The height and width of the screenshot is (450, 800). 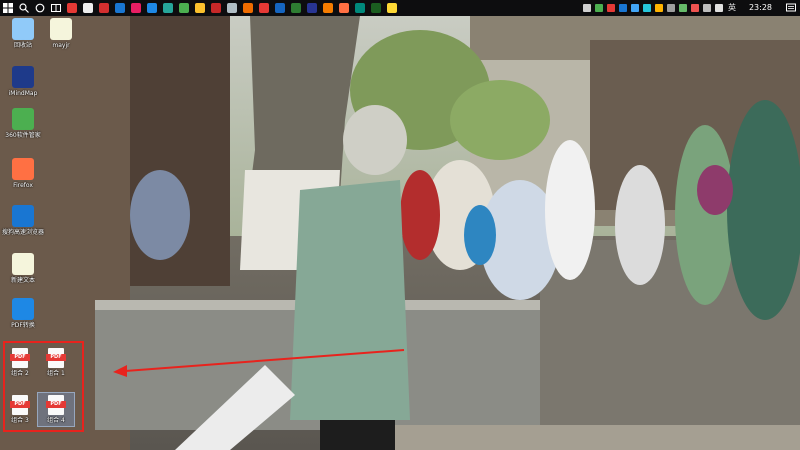 What do you see at coordinates (23, 33) in the screenshot?
I see `desktop-icon: 回收站` at bounding box center [23, 33].